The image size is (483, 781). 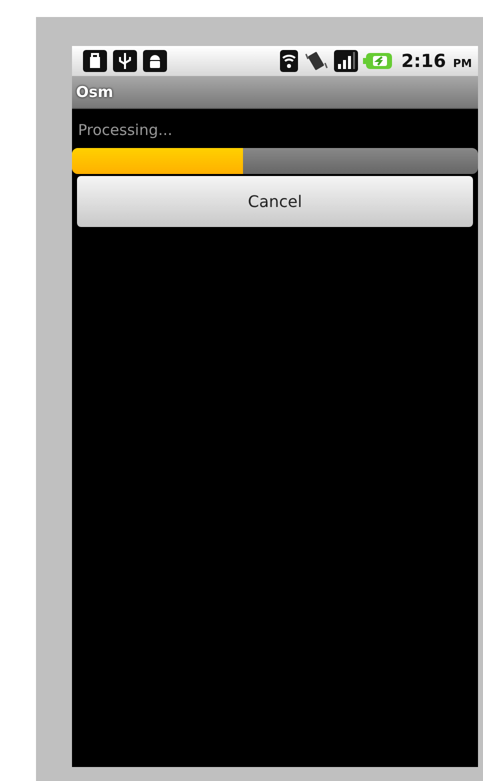 What do you see at coordinates (95, 92) in the screenshot?
I see `app-title: Osm` at bounding box center [95, 92].